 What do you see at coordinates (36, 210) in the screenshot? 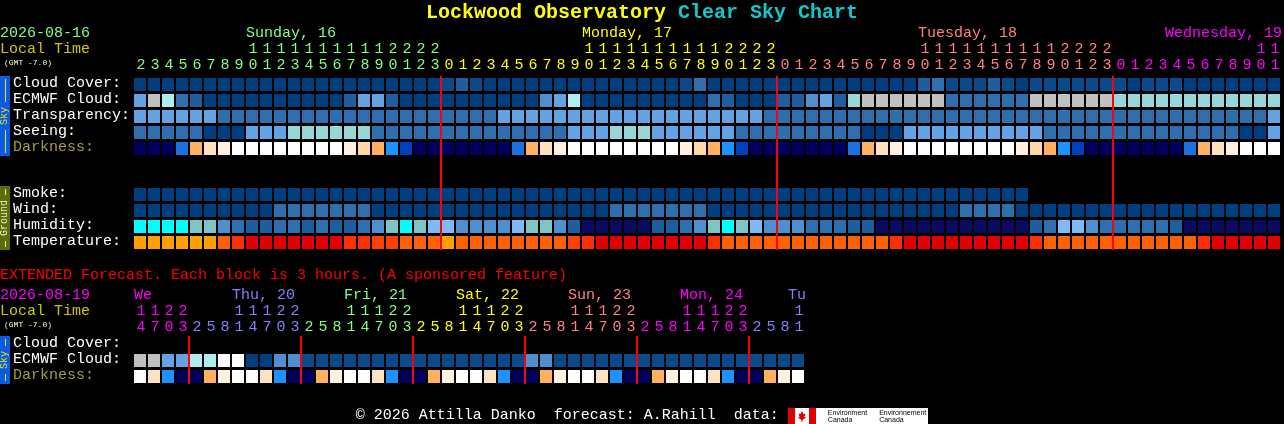
I see `row-label: Wind:` at bounding box center [36, 210].